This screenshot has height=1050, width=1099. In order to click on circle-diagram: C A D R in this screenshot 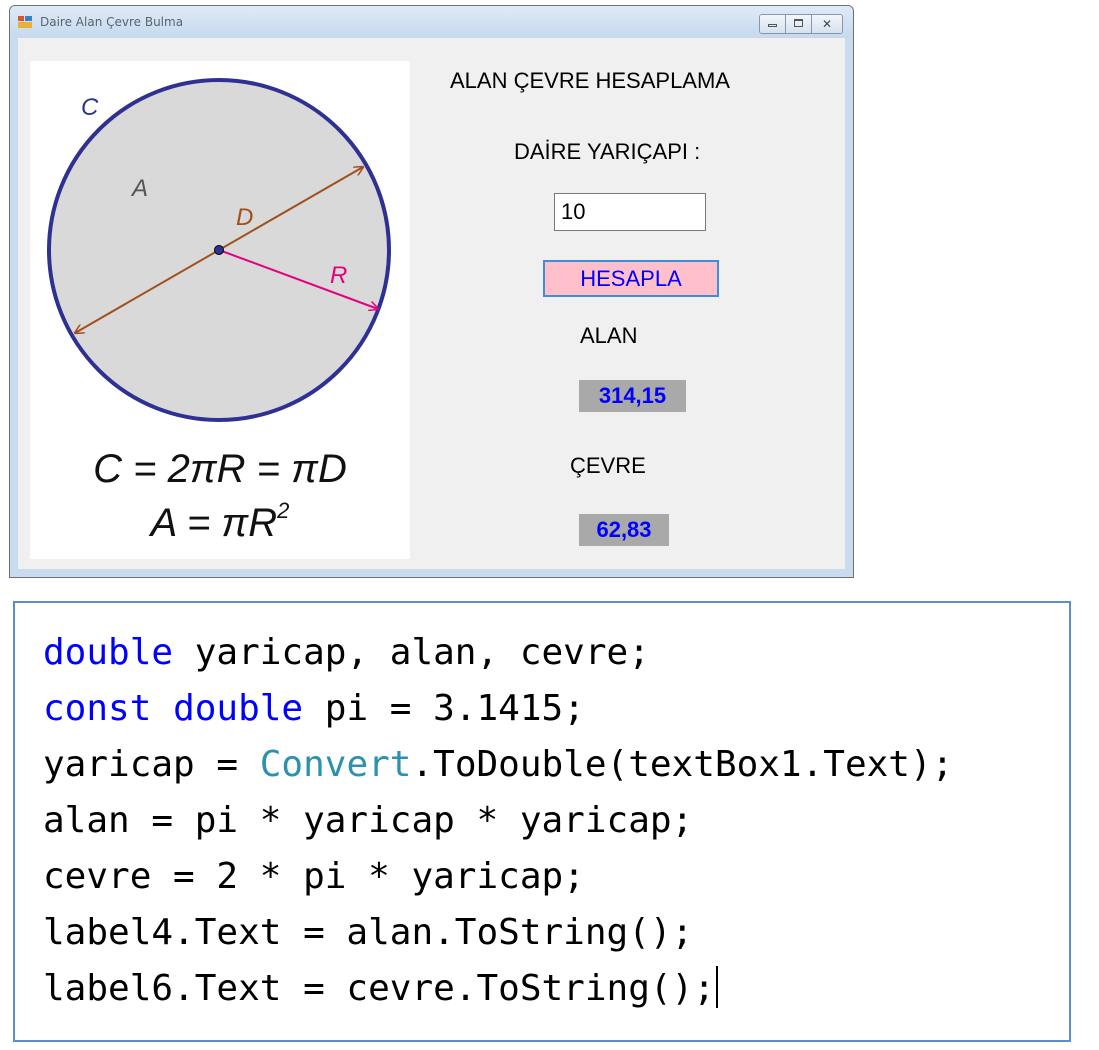, I will do `click(219, 250)`.